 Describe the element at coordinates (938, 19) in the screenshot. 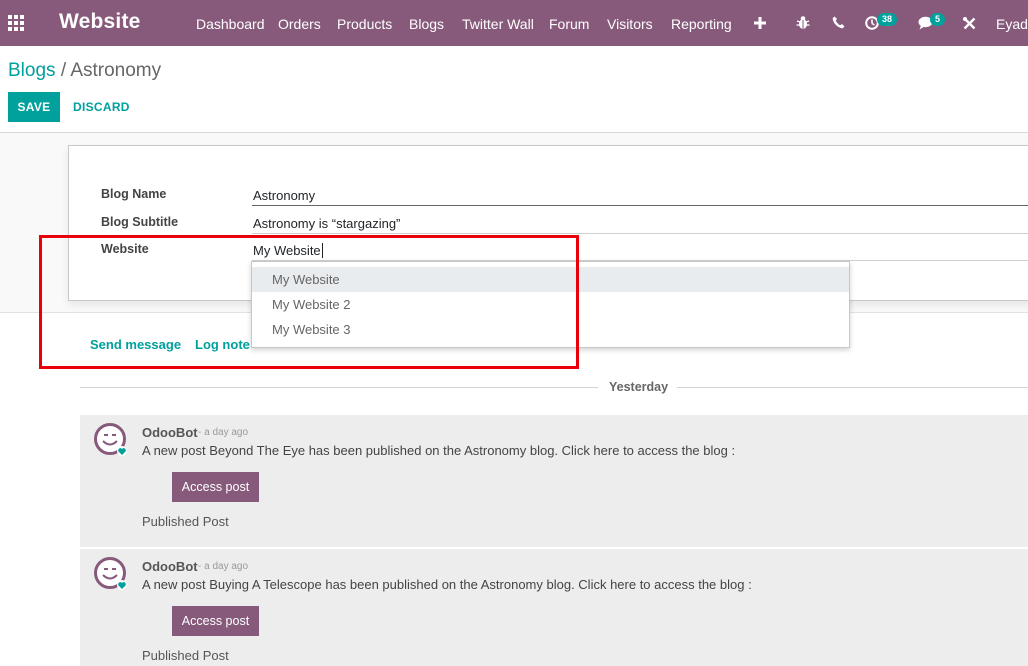

I see `messages-count-badge: 5` at that location.